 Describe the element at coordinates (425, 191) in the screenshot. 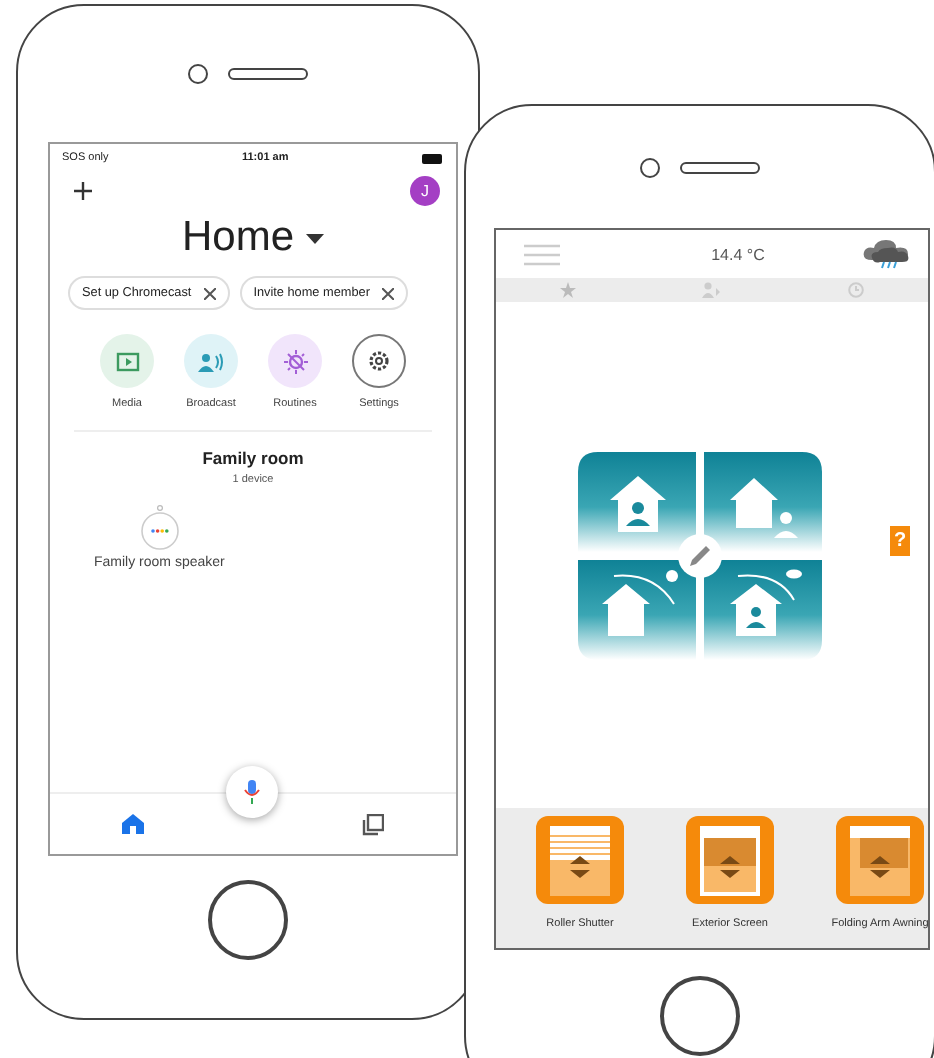

I see `avatar-button: J` at that location.